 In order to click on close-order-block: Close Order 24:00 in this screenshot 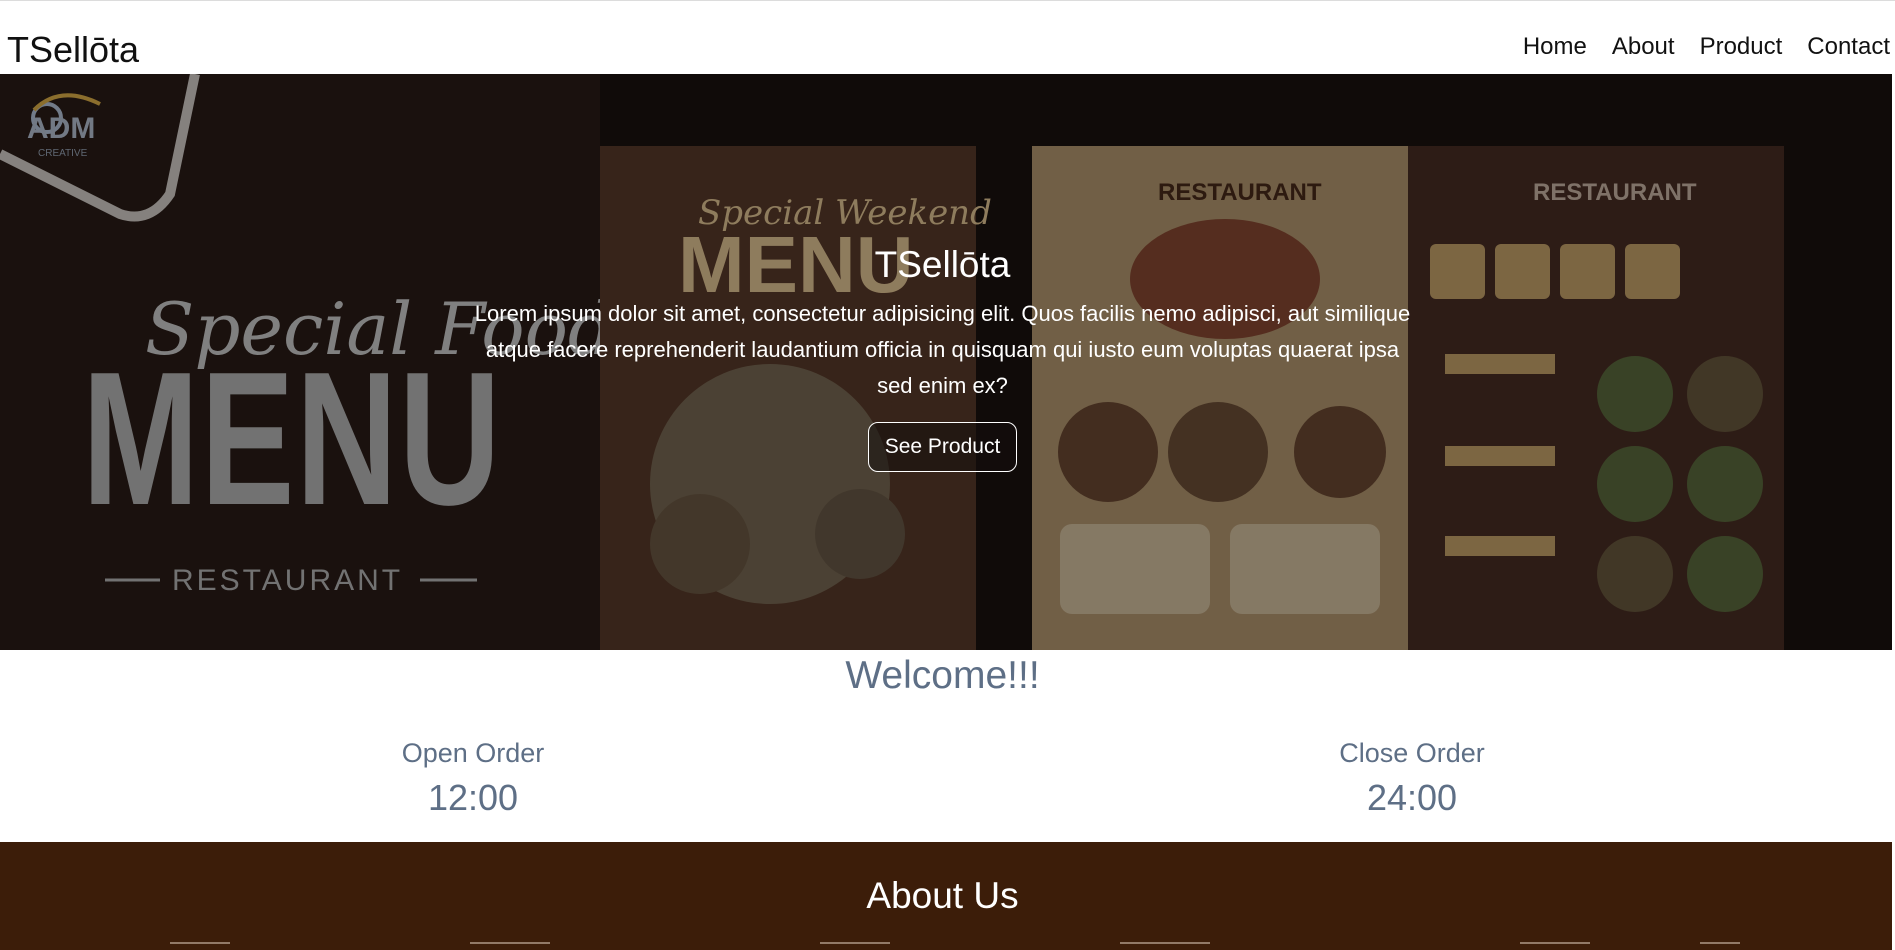, I will do `click(1412, 778)`.